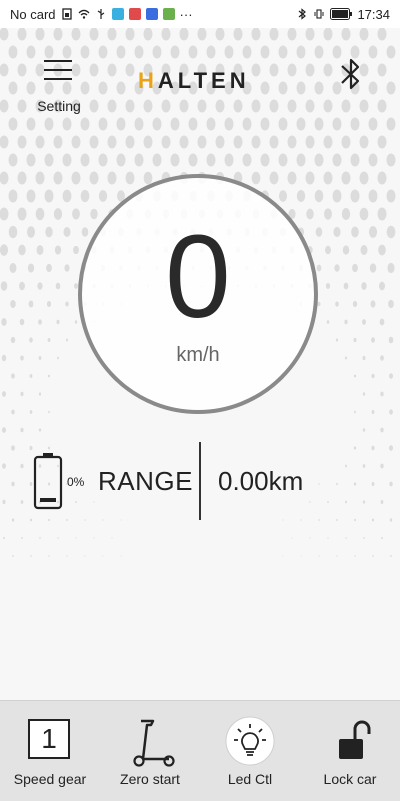  I want to click on led-control-button: Led Ctl, so click(250, 751).